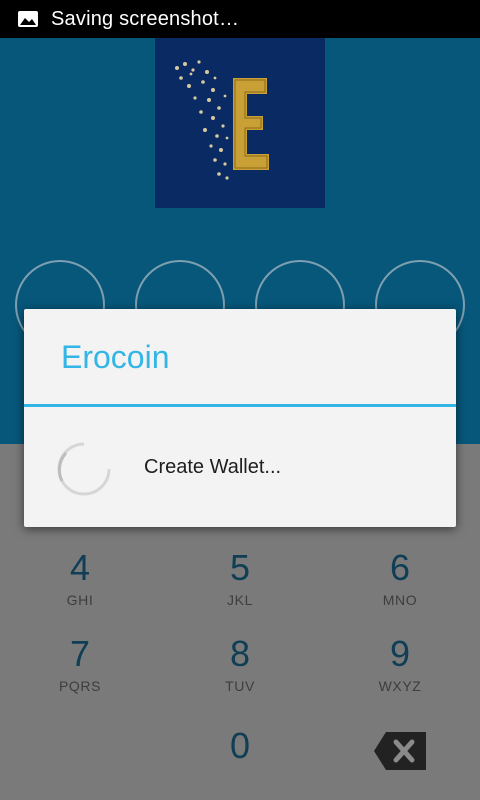 The height and width of the screenshot is (800, 480). Describe the element at coordinates (115, 357) in the screenshot. I see `dialog-title: Erocoin` at that location.